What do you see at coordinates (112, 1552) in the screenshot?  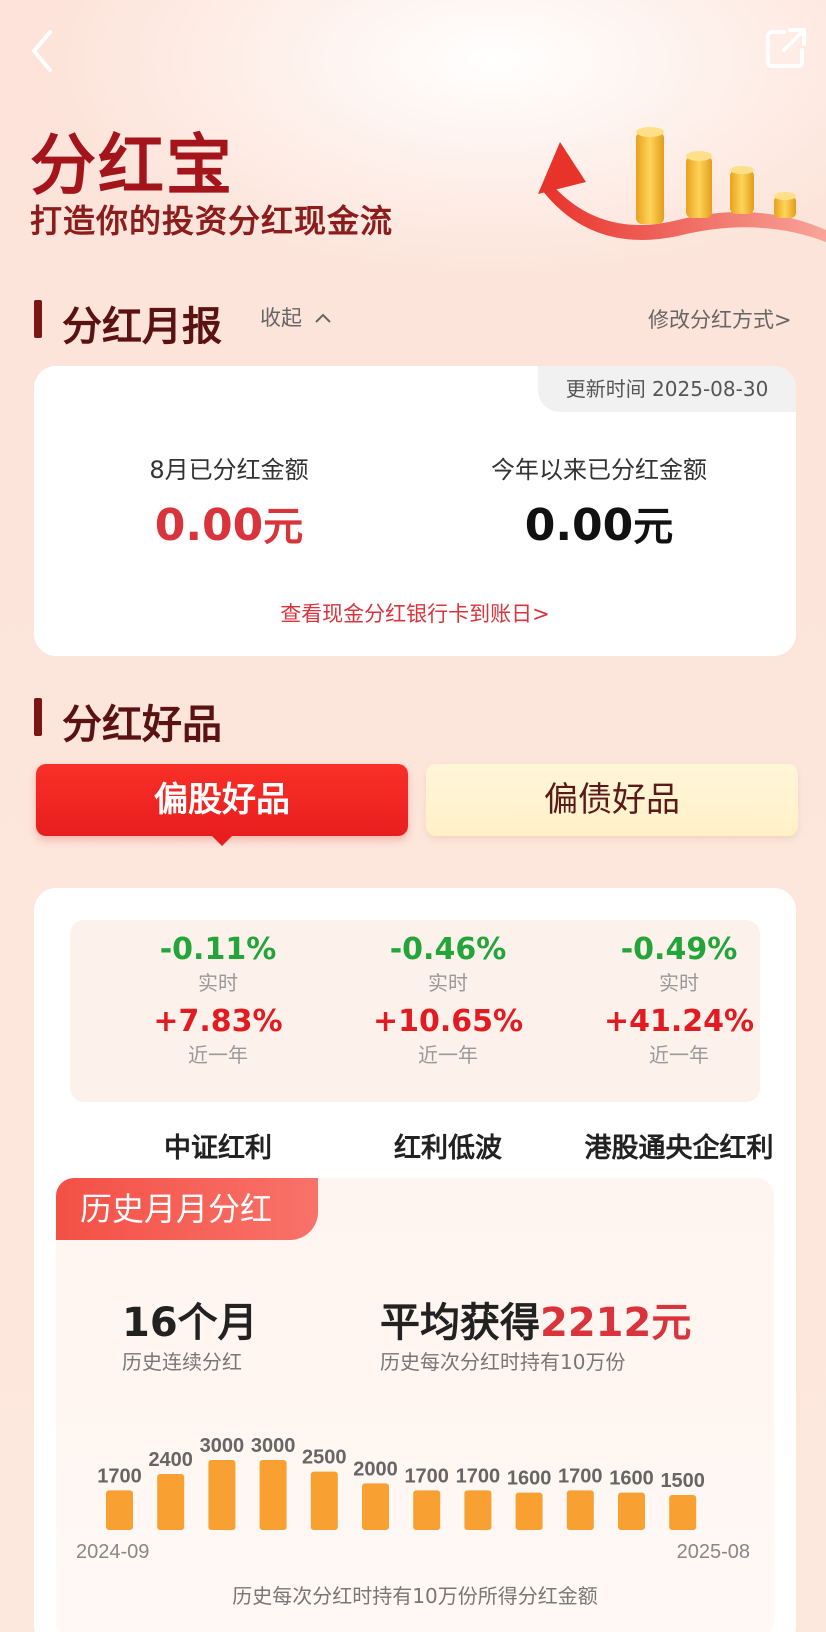 I see `x-axis-start-label: 2024-09` at bounding box center [112, 1552].